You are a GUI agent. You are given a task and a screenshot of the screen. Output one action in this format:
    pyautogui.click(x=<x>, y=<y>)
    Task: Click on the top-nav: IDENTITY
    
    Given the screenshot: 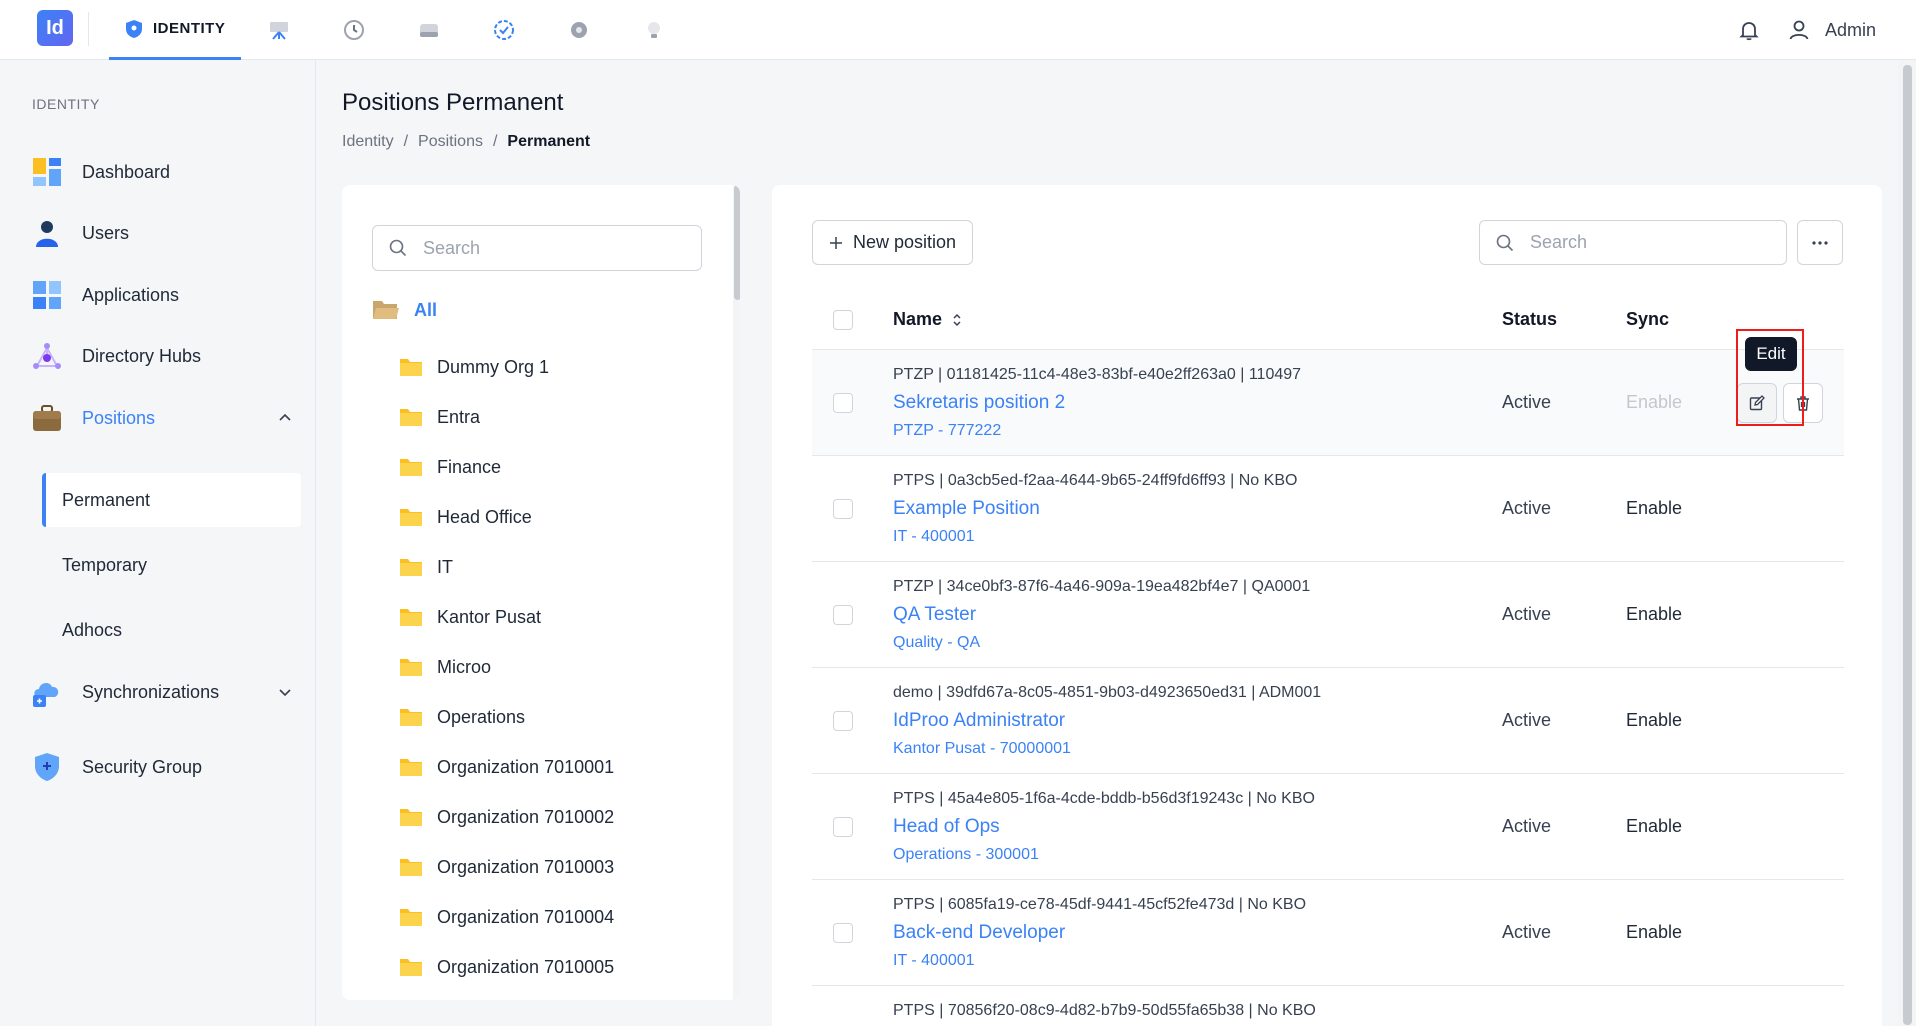 What is the action you would take?
    pyautogui.click(x=400, y=30)
    